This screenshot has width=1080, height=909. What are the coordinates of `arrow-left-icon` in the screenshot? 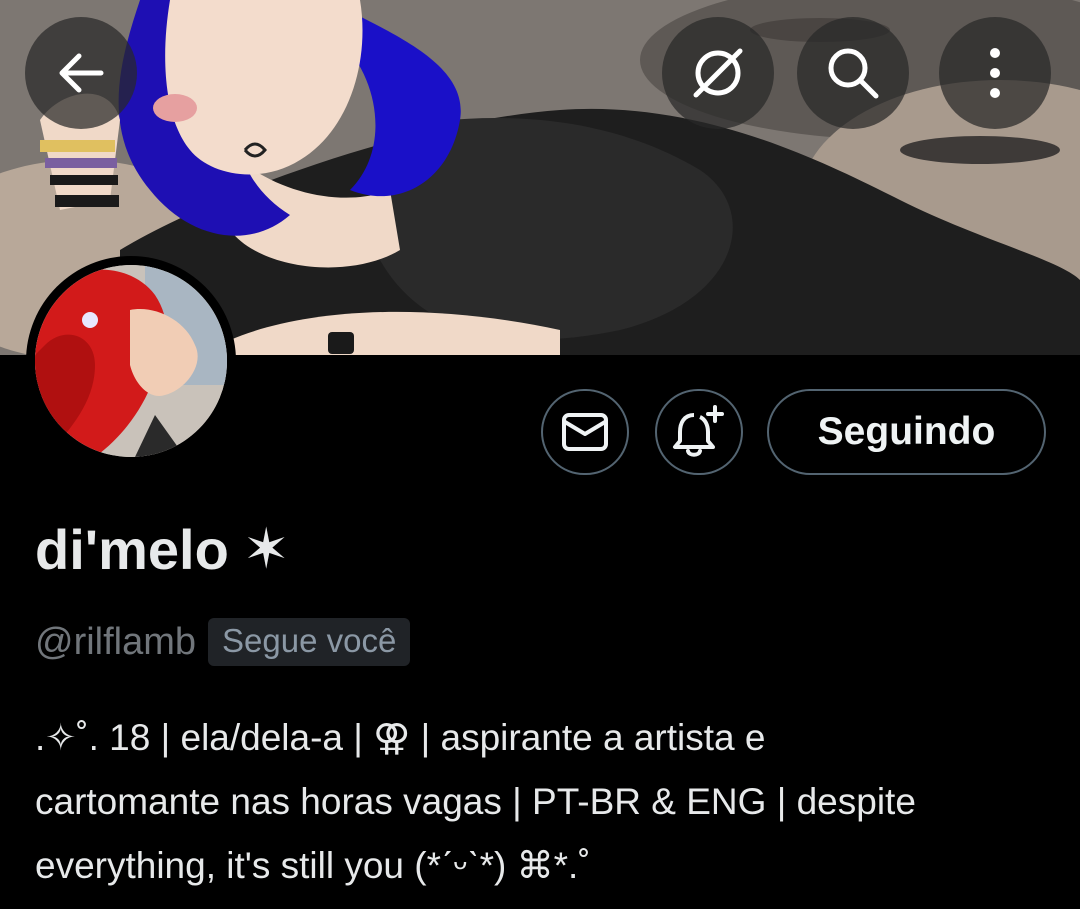 It's located at (81, 73).